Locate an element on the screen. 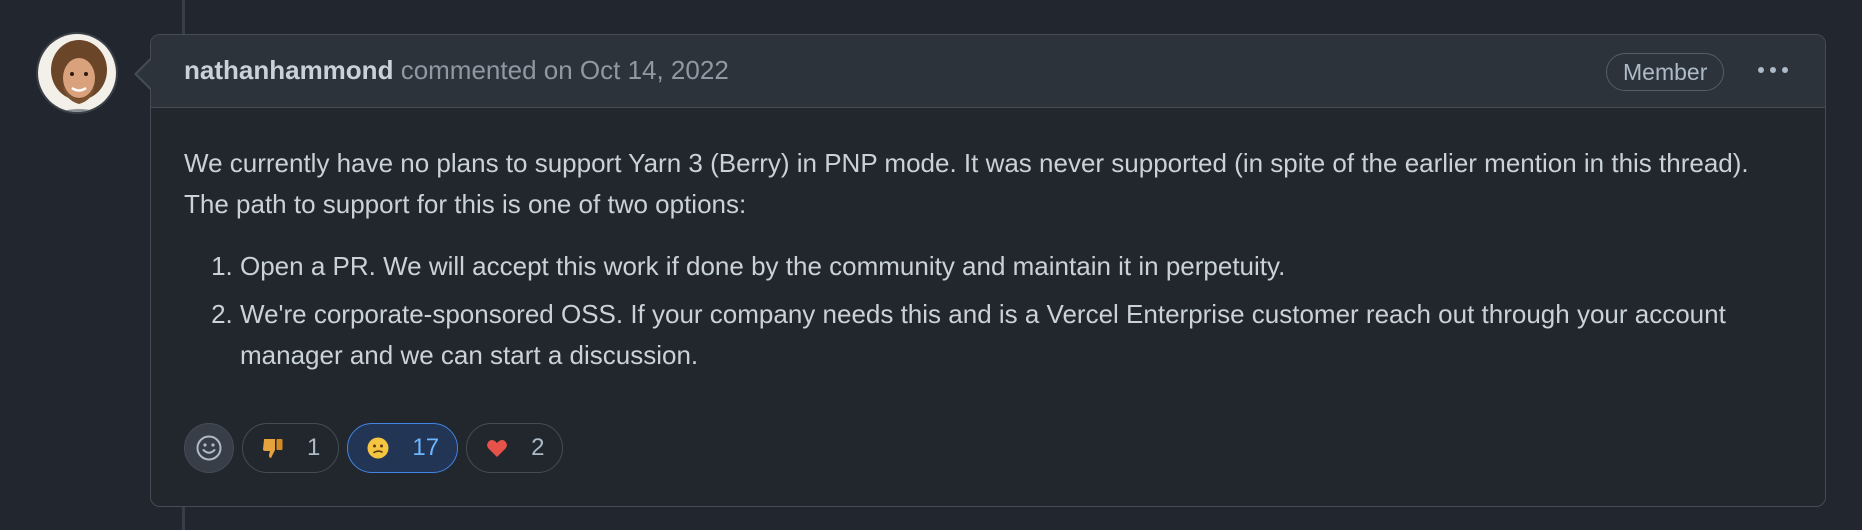  comment-header-text: nathanhammond commented on Oct 14, 2022 is located at coordinates (456, 70).